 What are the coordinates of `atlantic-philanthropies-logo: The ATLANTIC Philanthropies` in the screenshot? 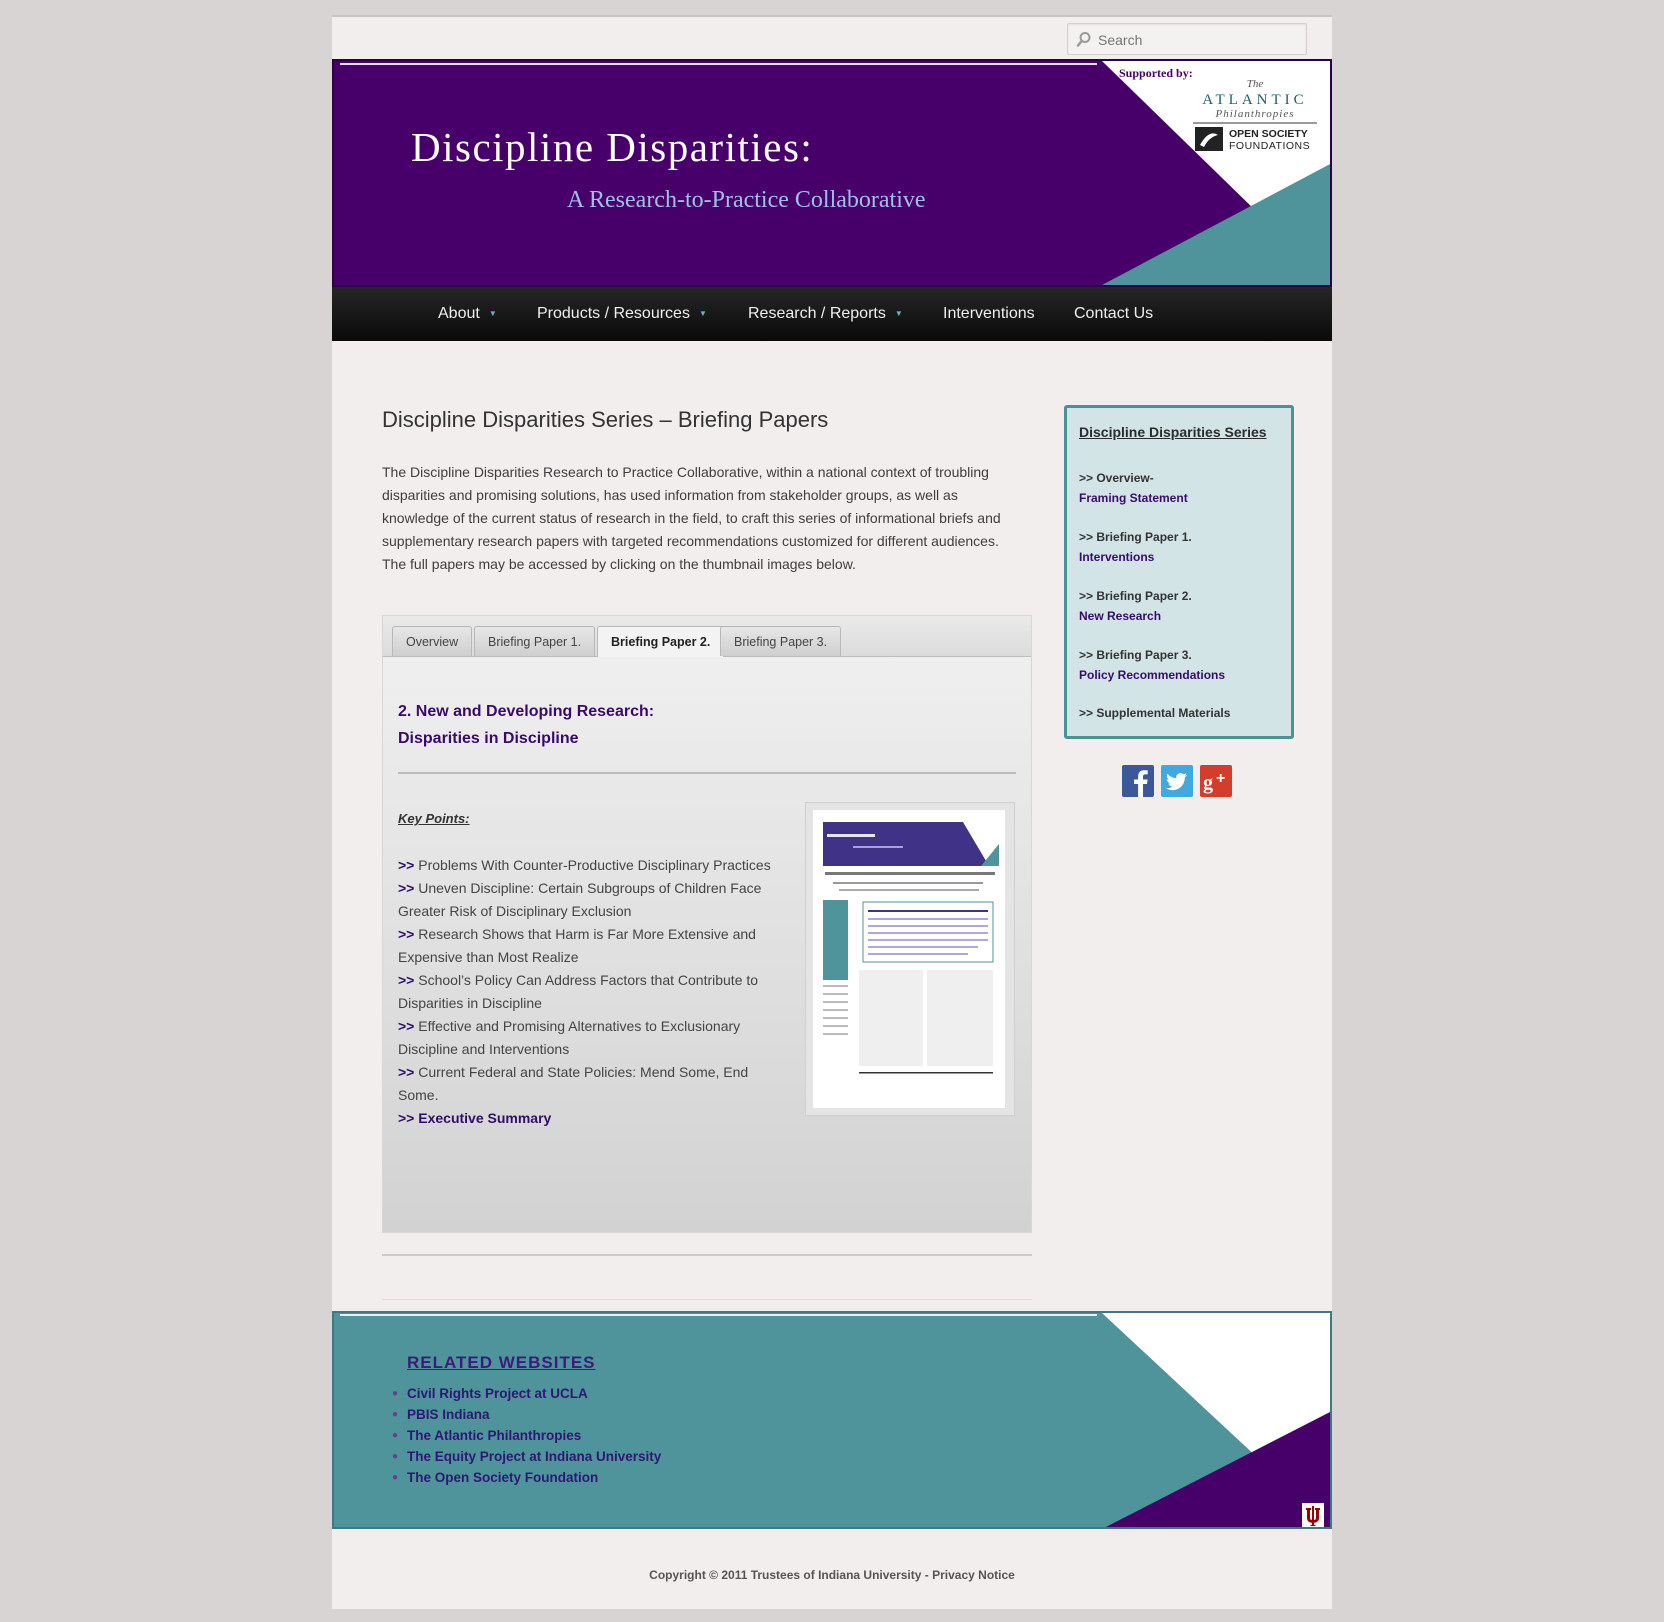 It's located at (1254, 102).